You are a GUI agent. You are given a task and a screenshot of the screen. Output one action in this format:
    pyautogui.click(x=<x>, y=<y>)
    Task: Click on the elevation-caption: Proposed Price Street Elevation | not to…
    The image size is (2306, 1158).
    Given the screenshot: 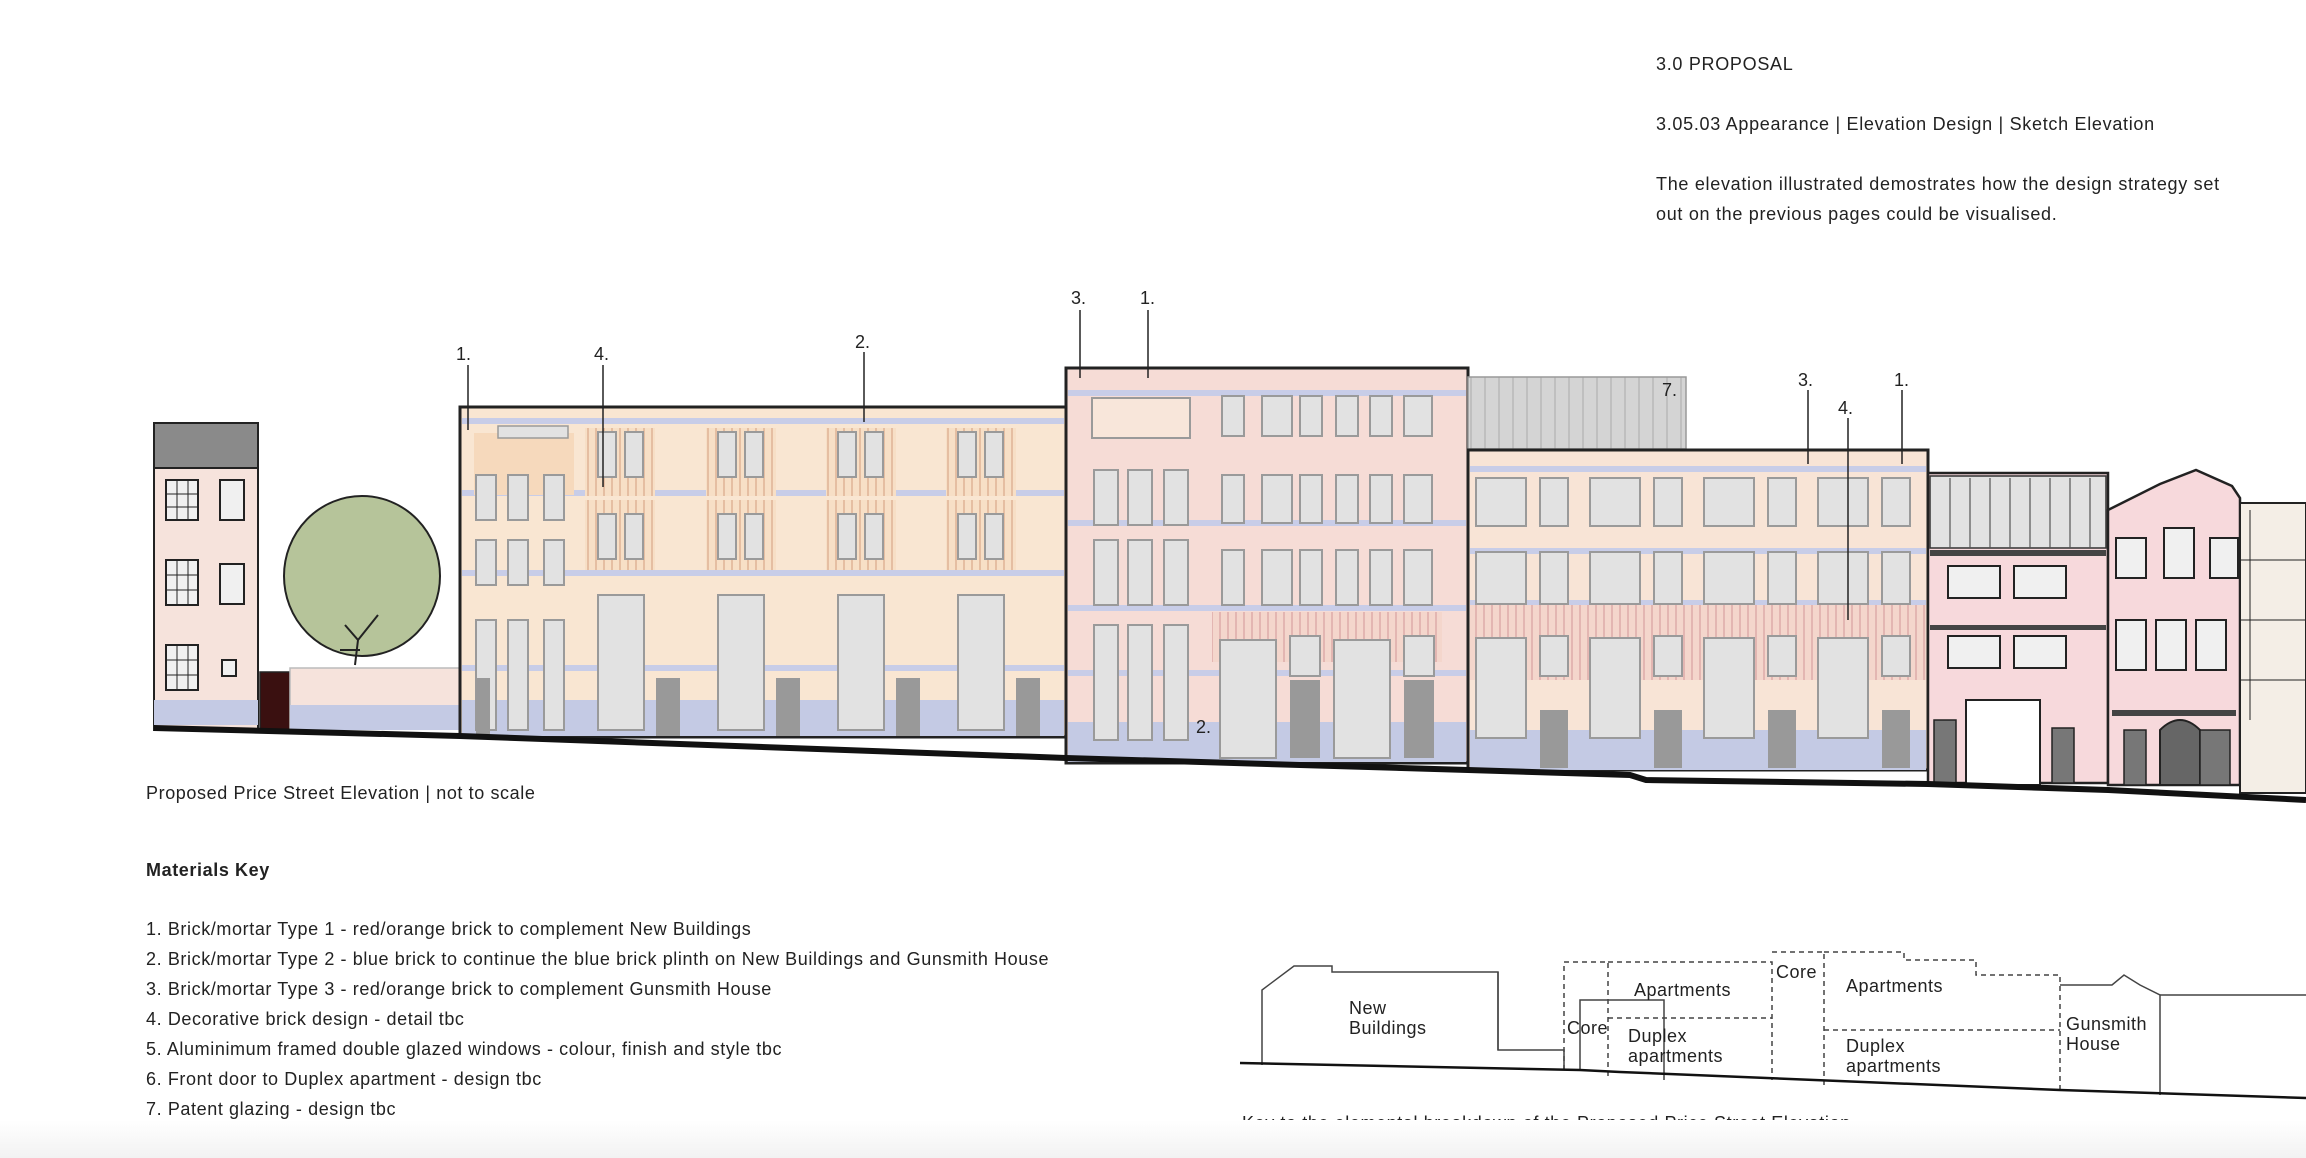 What is the action you would take?
    pyautogui.click(x=341, y=793)
    